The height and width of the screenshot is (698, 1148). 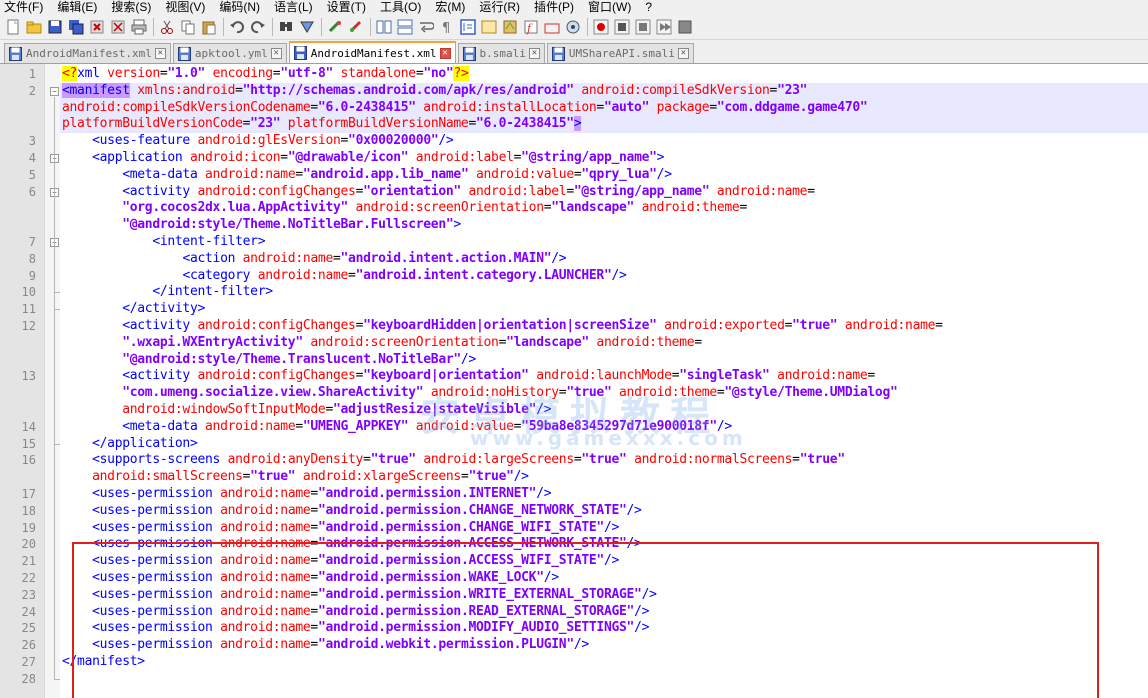 I want to click on copy-icon, so click(x=188, y=27).